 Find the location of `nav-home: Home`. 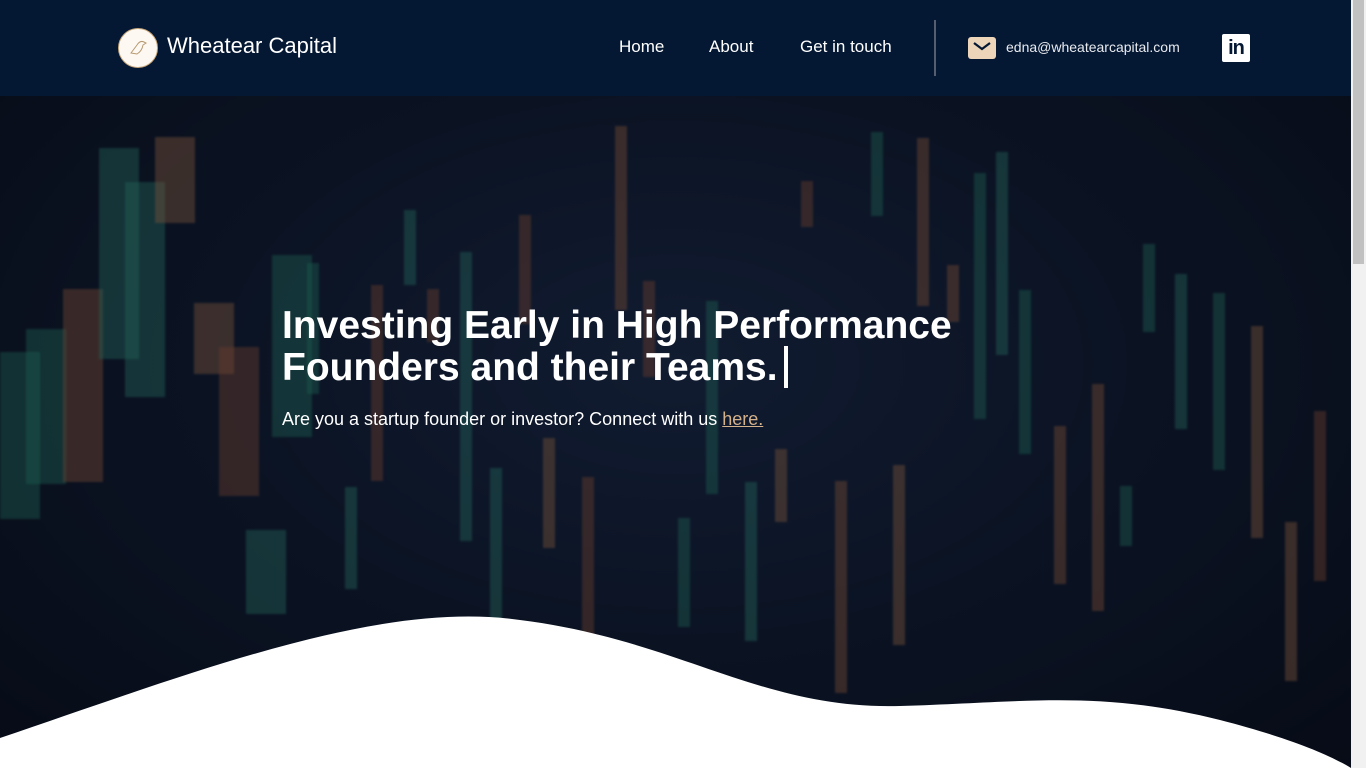

nav-home: Home is located at coordinates (641, 47).